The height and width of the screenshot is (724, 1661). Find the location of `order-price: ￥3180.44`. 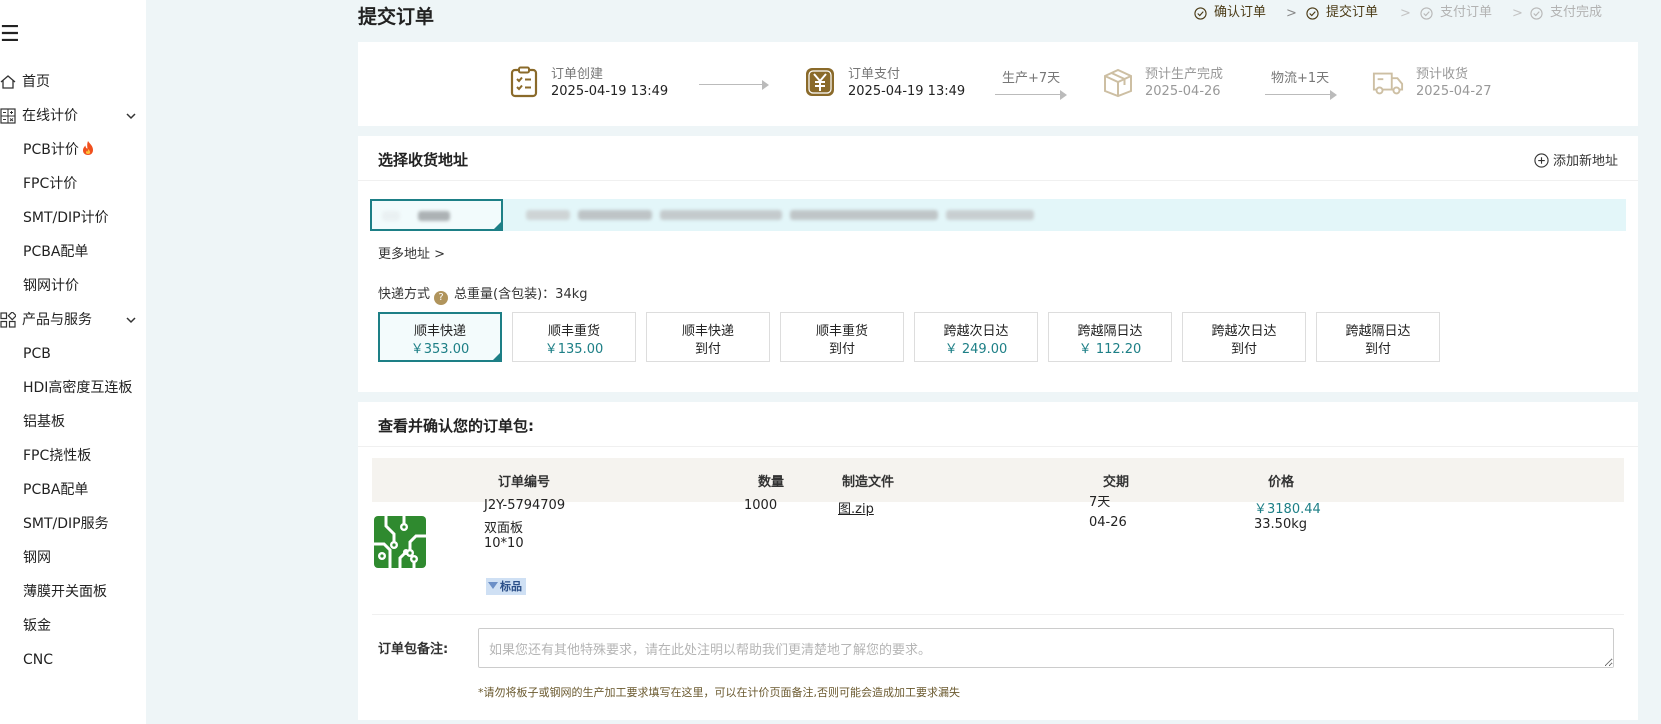

order-price: ￥3180.44 is located at coordinates (1287, 509).